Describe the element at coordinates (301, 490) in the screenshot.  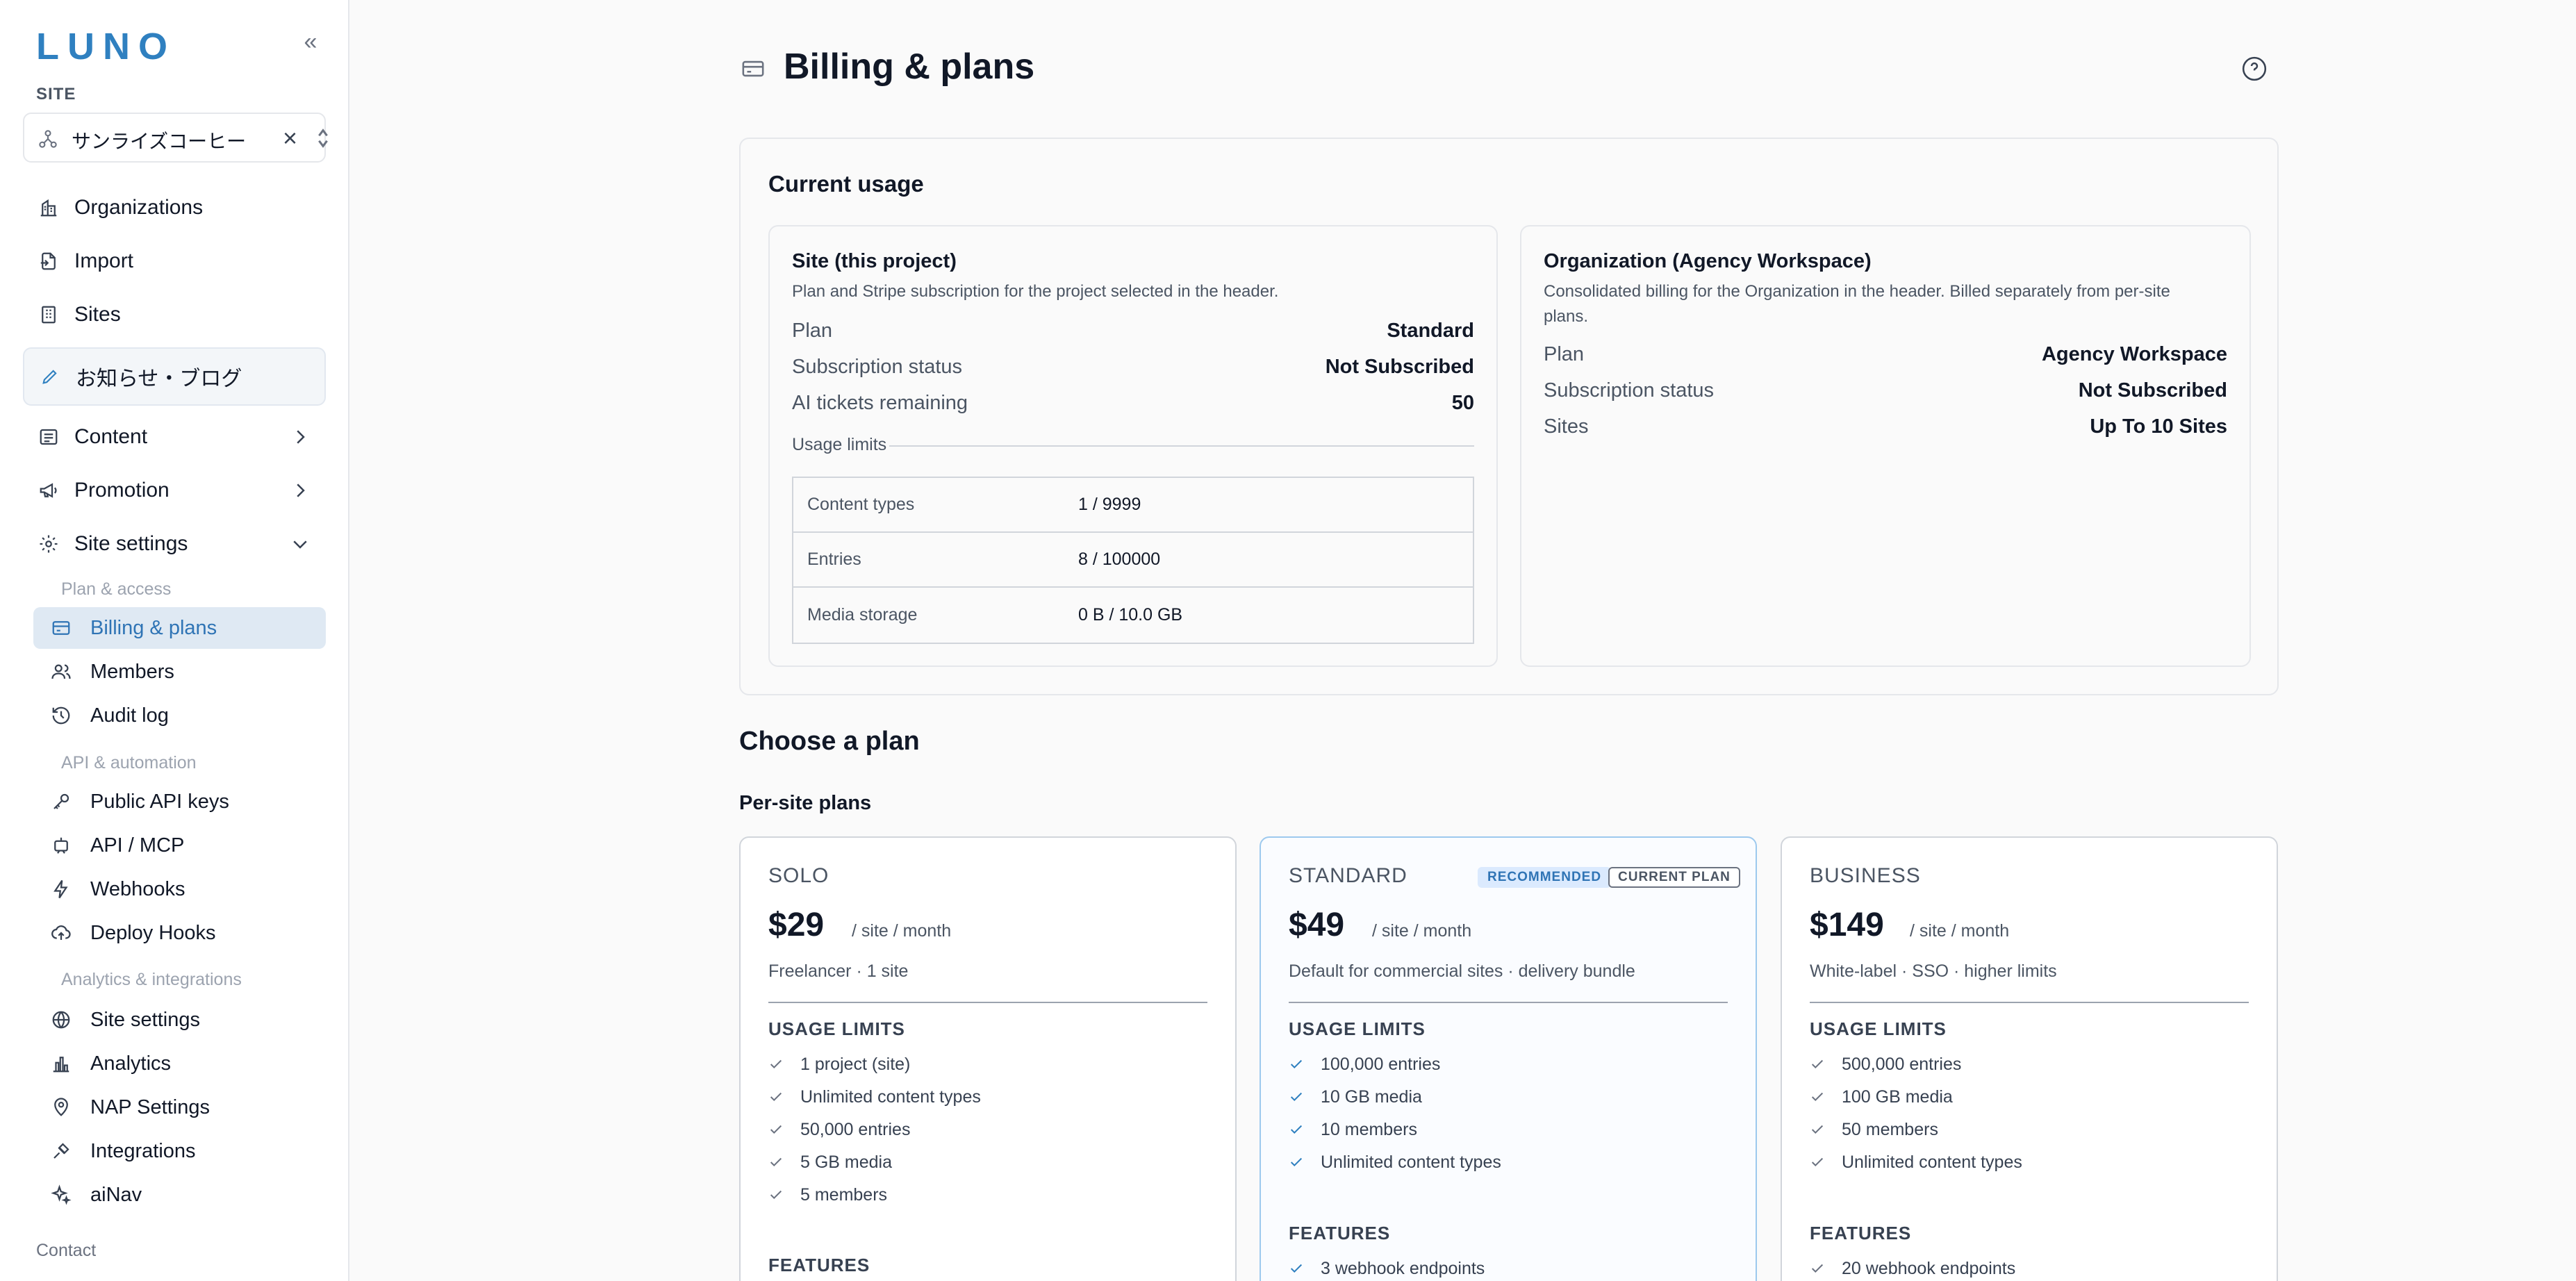
I see `chevron-right-icon` at that location.